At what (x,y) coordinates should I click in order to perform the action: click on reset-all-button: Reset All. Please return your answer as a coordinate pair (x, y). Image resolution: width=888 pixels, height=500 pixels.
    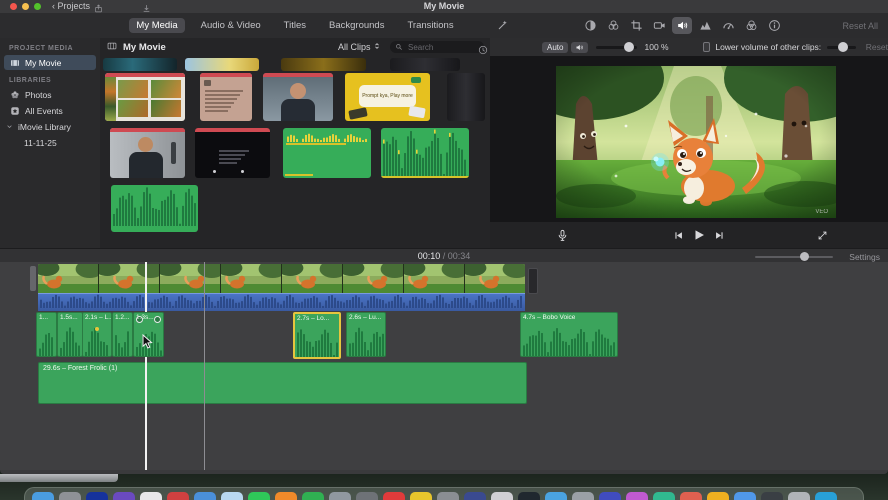
    Looking at the image, I should click on (860, 26).